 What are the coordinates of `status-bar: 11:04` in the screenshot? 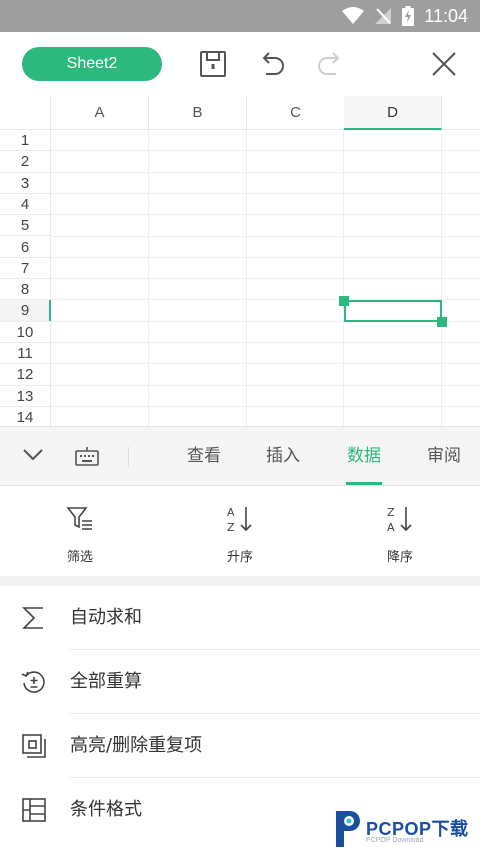 It's located at (240, 16).